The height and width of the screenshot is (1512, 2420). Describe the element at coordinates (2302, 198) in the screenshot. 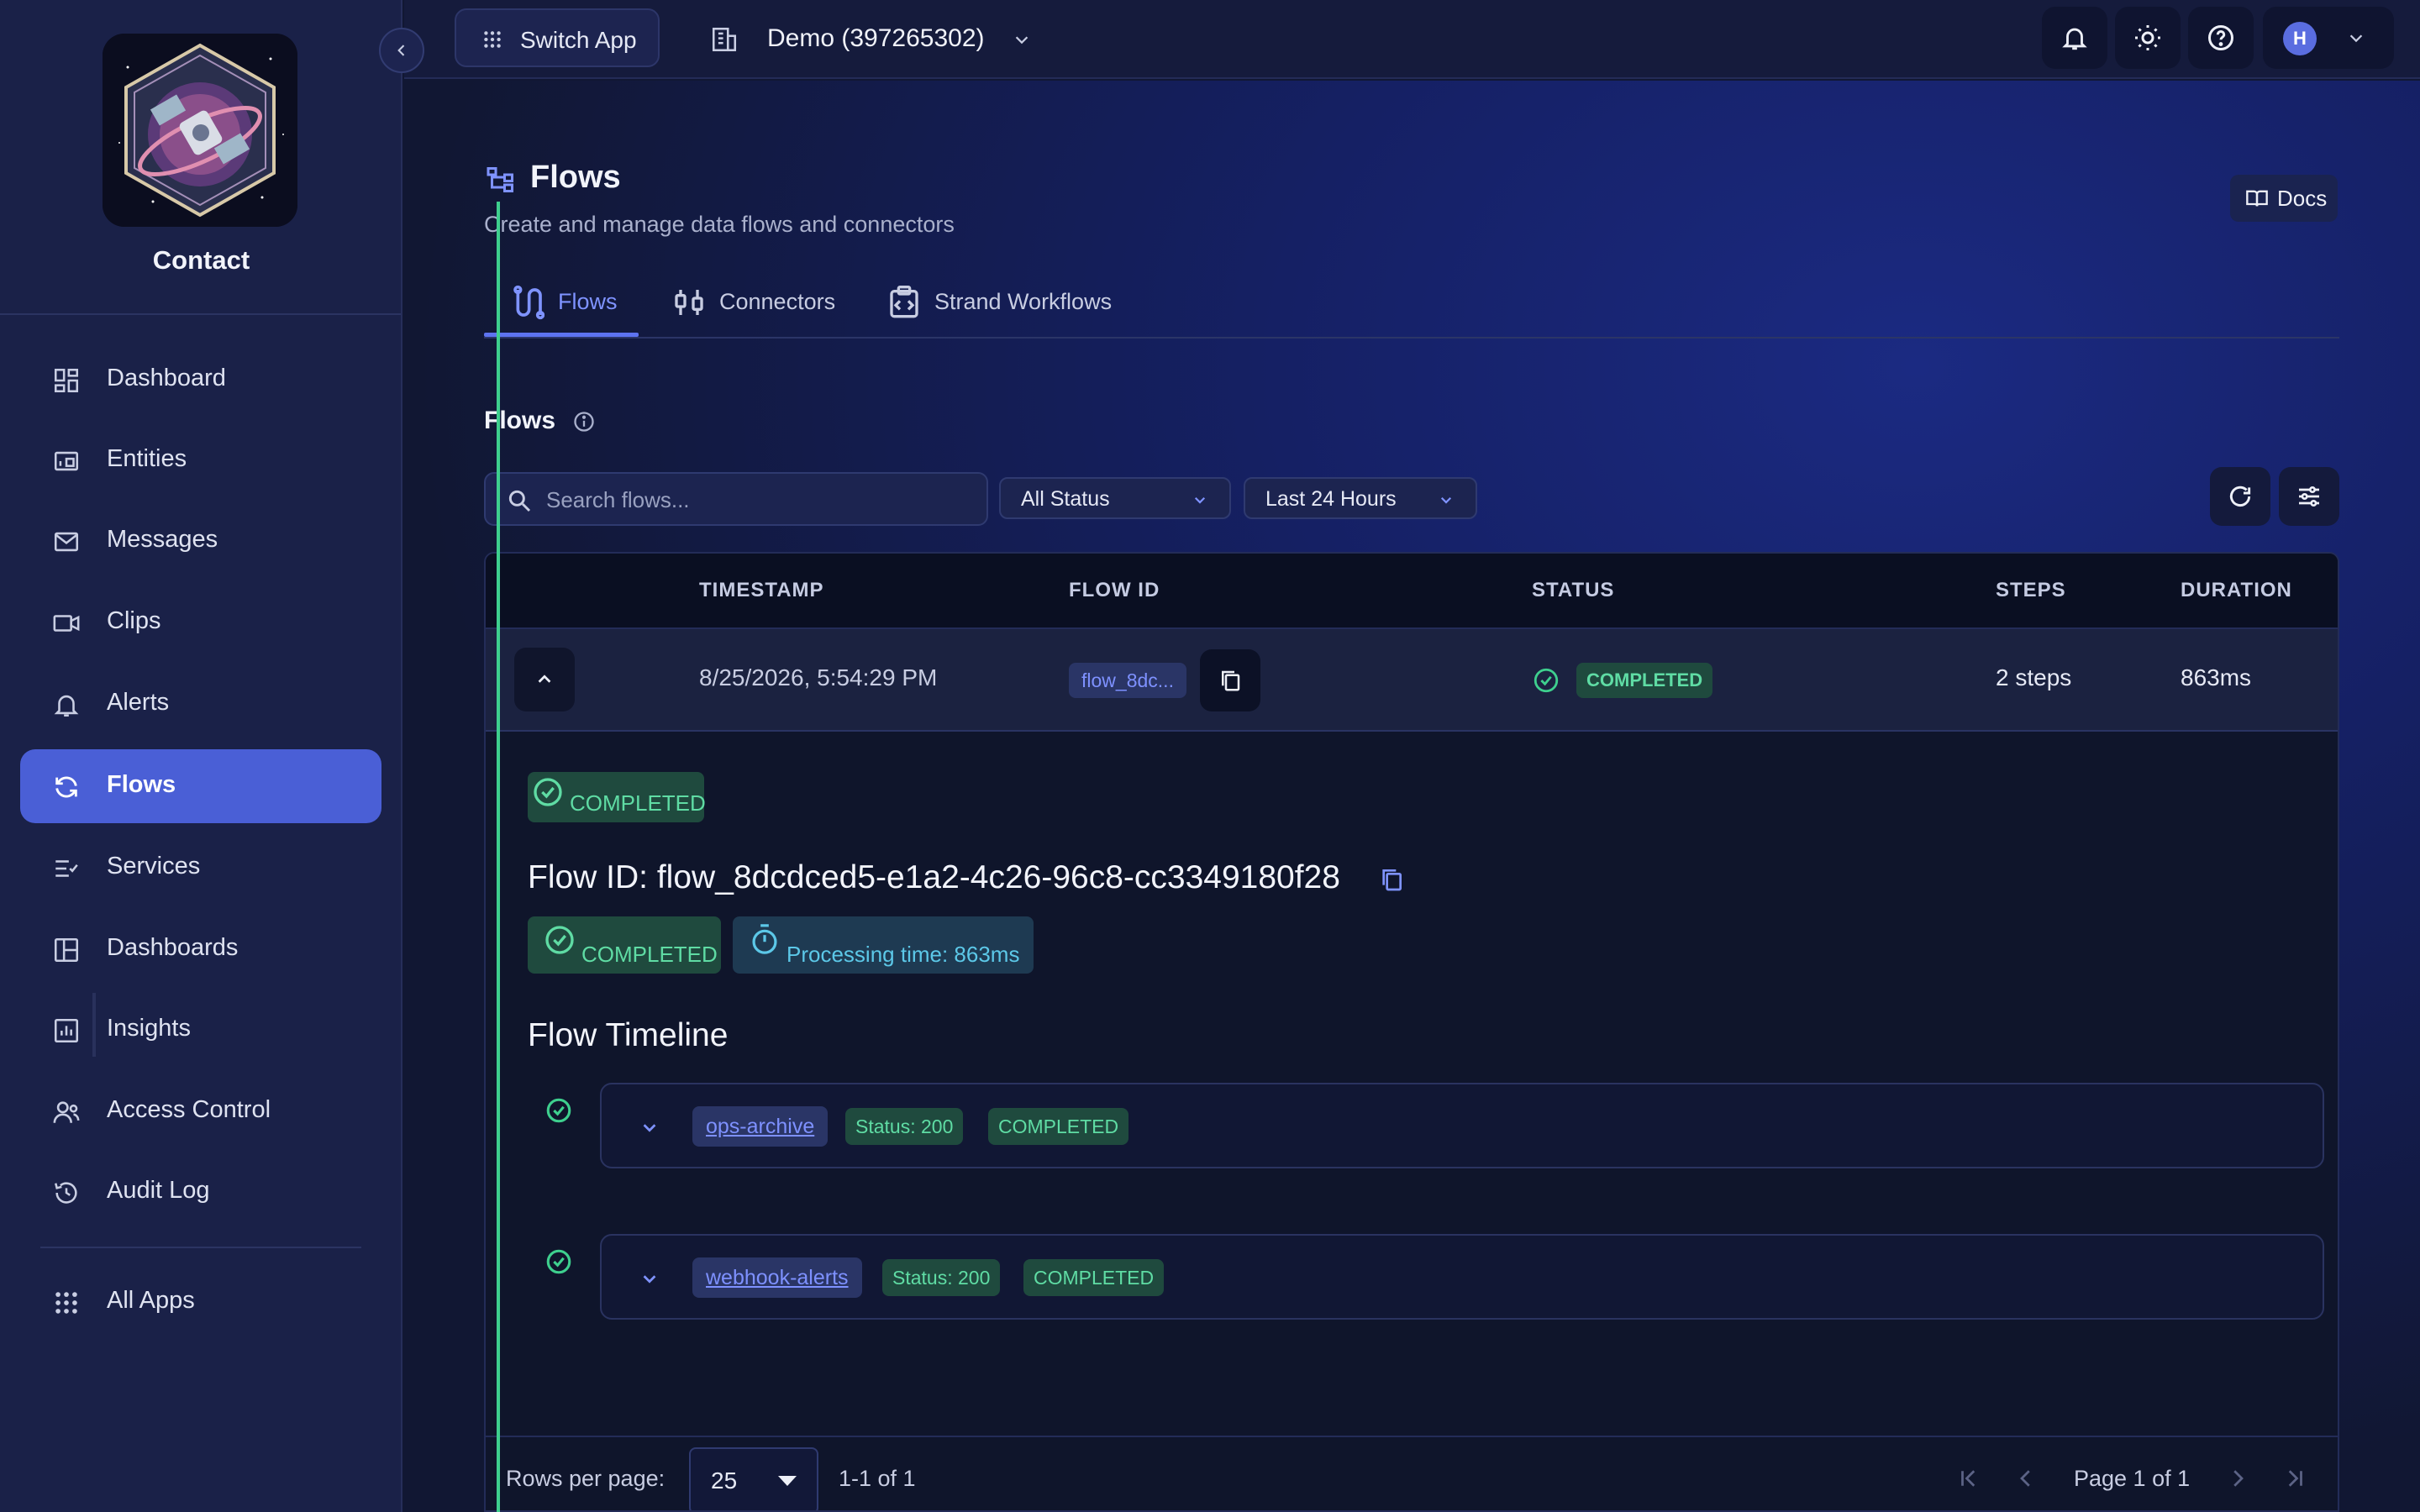

I see `docs-label: Docs` at that location.